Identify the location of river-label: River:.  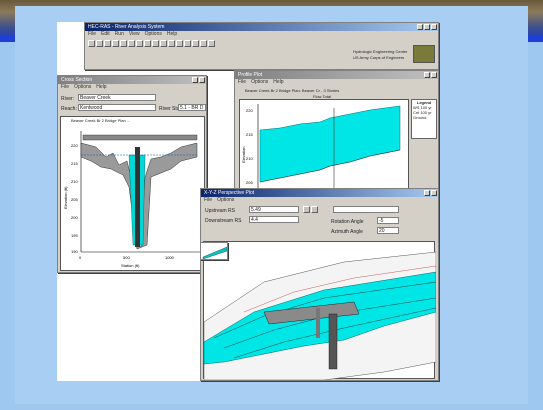
(68, 99).